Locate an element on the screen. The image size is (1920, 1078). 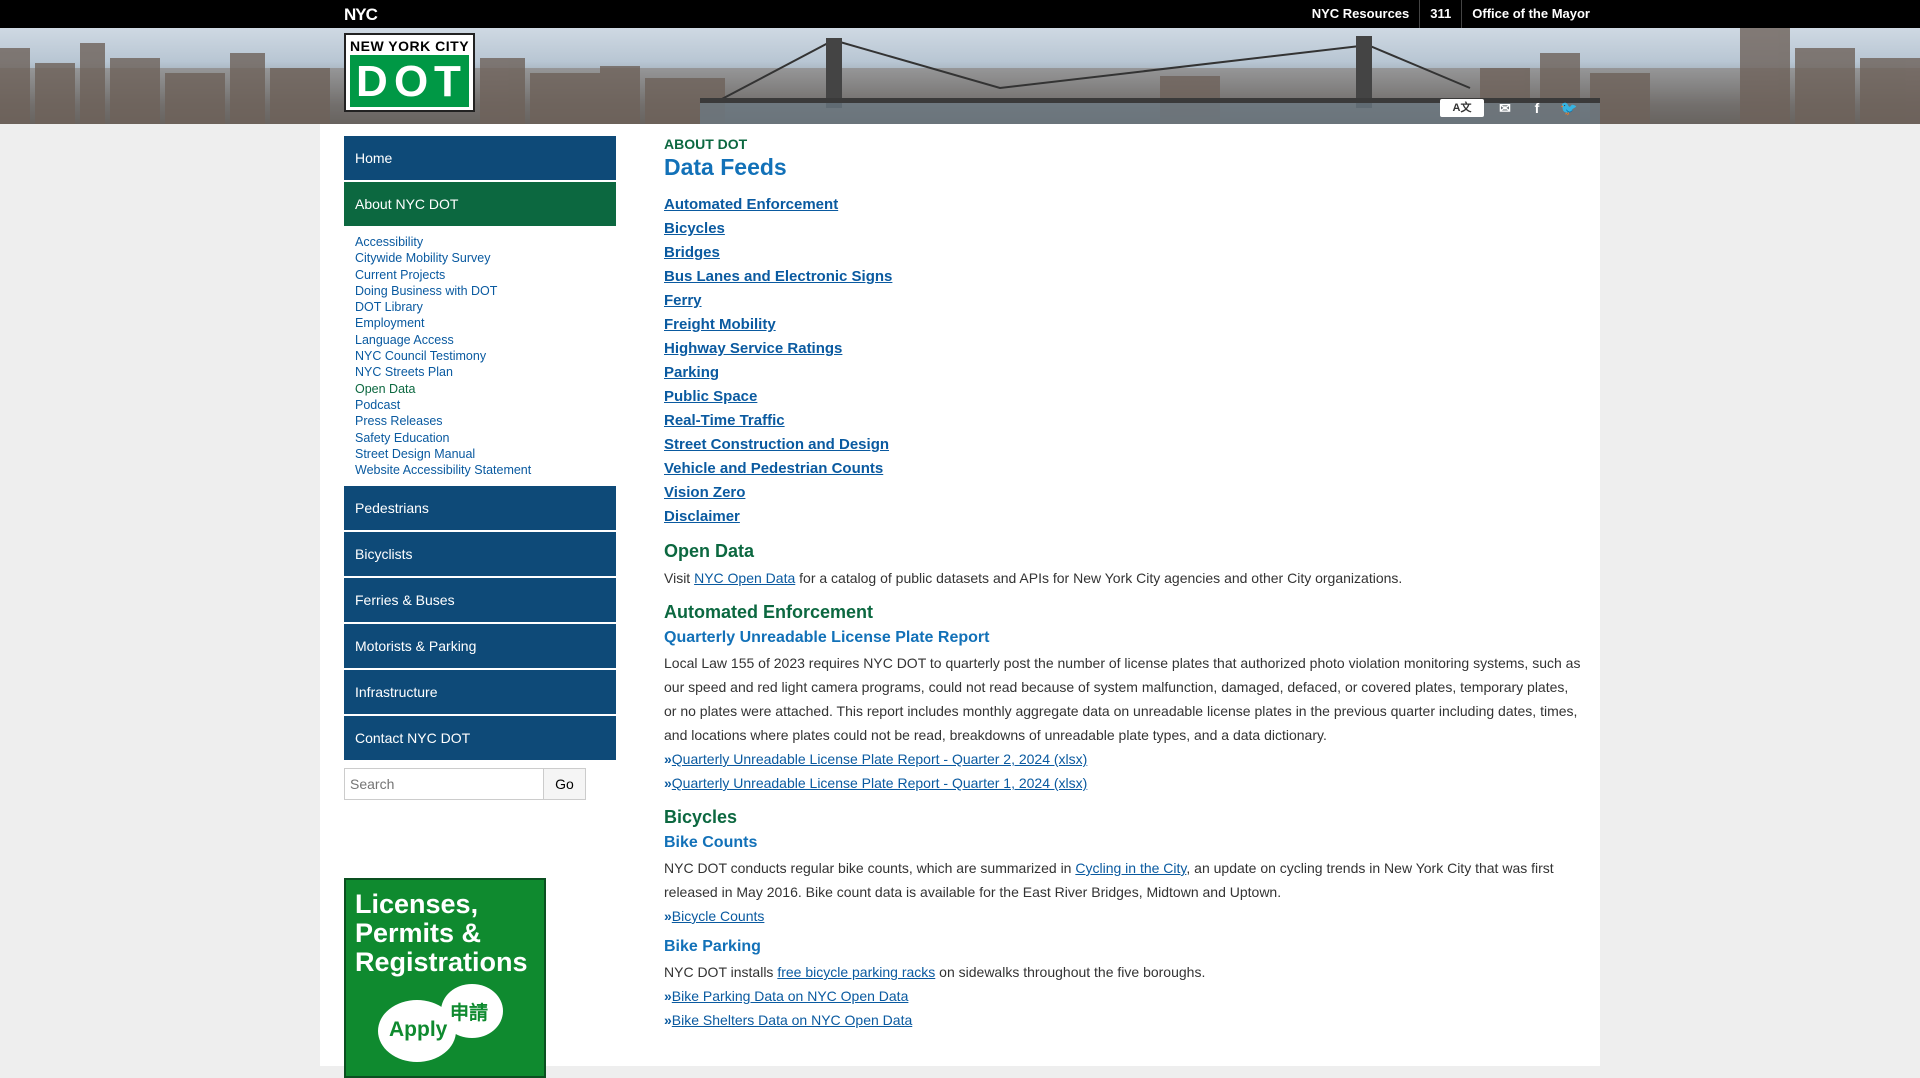
subnav-safety-education: Safety Education is located at coordinates (485, 438).